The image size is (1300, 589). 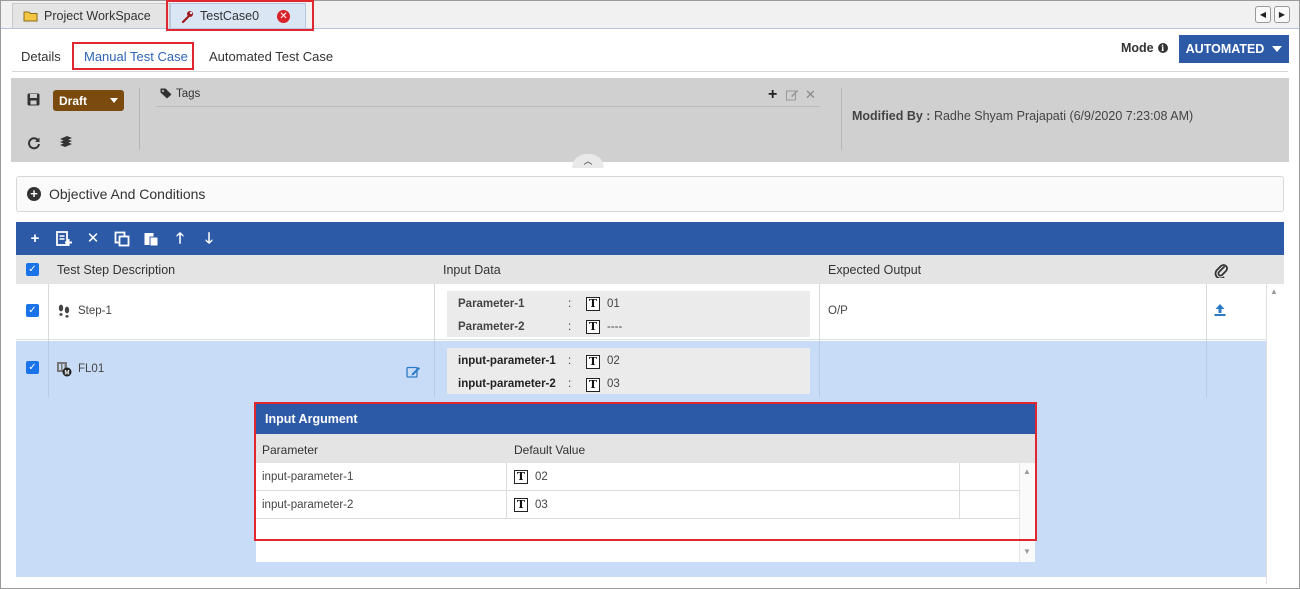 I want to click on tags-underline, so click(x=488, y=106).